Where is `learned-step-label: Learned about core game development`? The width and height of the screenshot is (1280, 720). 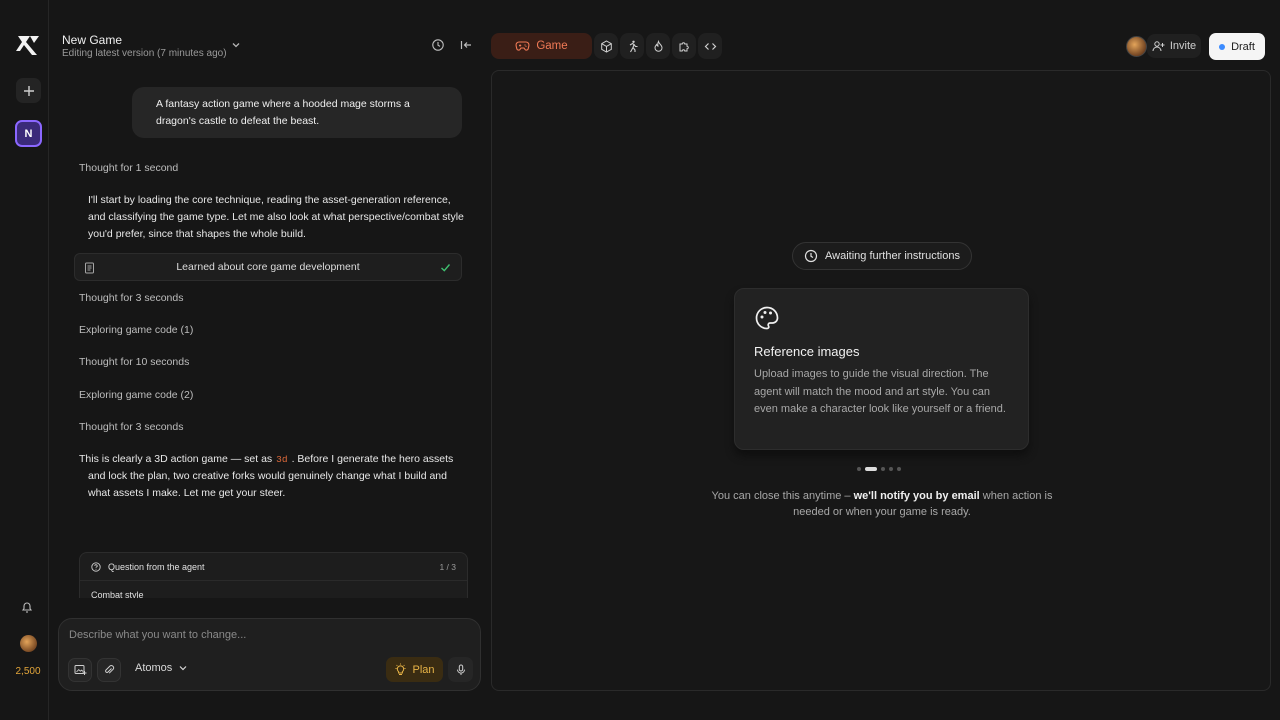 learned-step-label: Learned about core game development is located at coordinates (268, 267).